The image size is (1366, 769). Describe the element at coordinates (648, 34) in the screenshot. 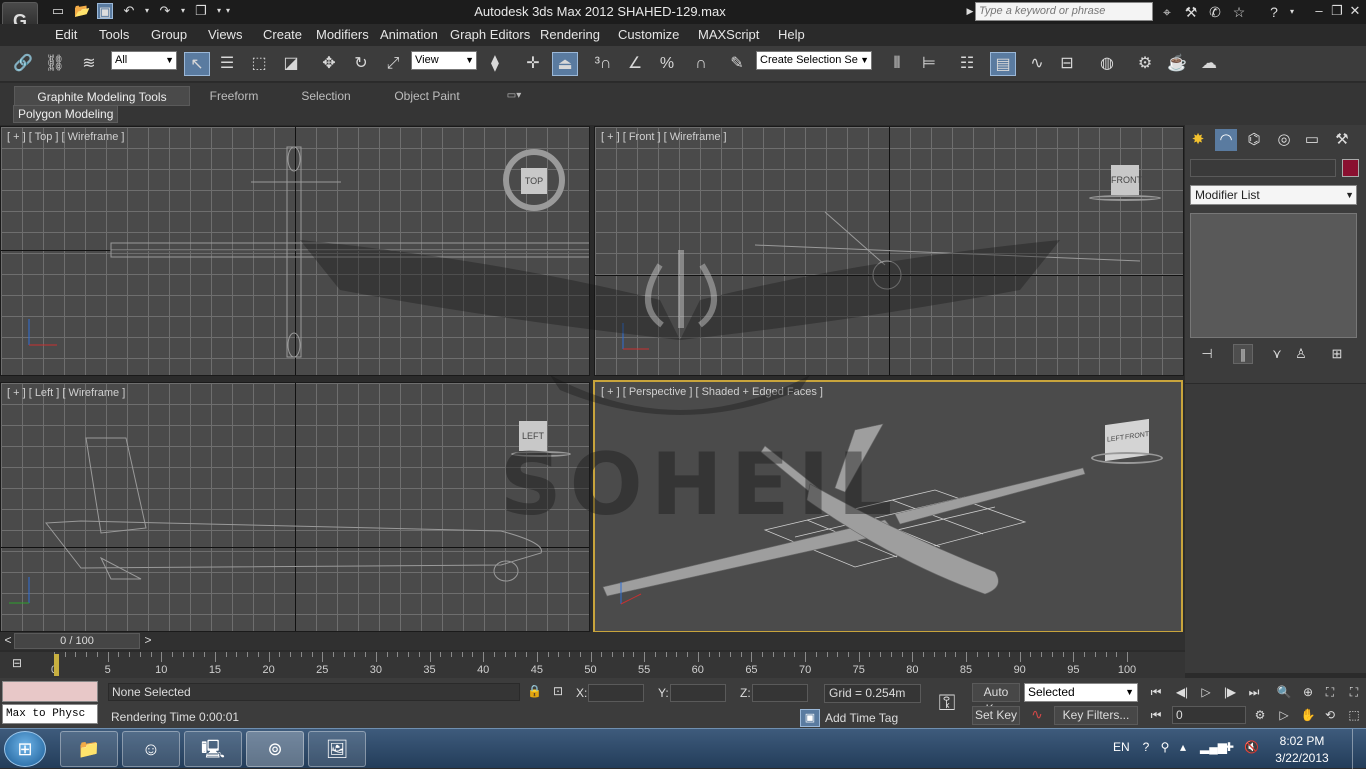

I see `menu-customize: Customize` at that location.